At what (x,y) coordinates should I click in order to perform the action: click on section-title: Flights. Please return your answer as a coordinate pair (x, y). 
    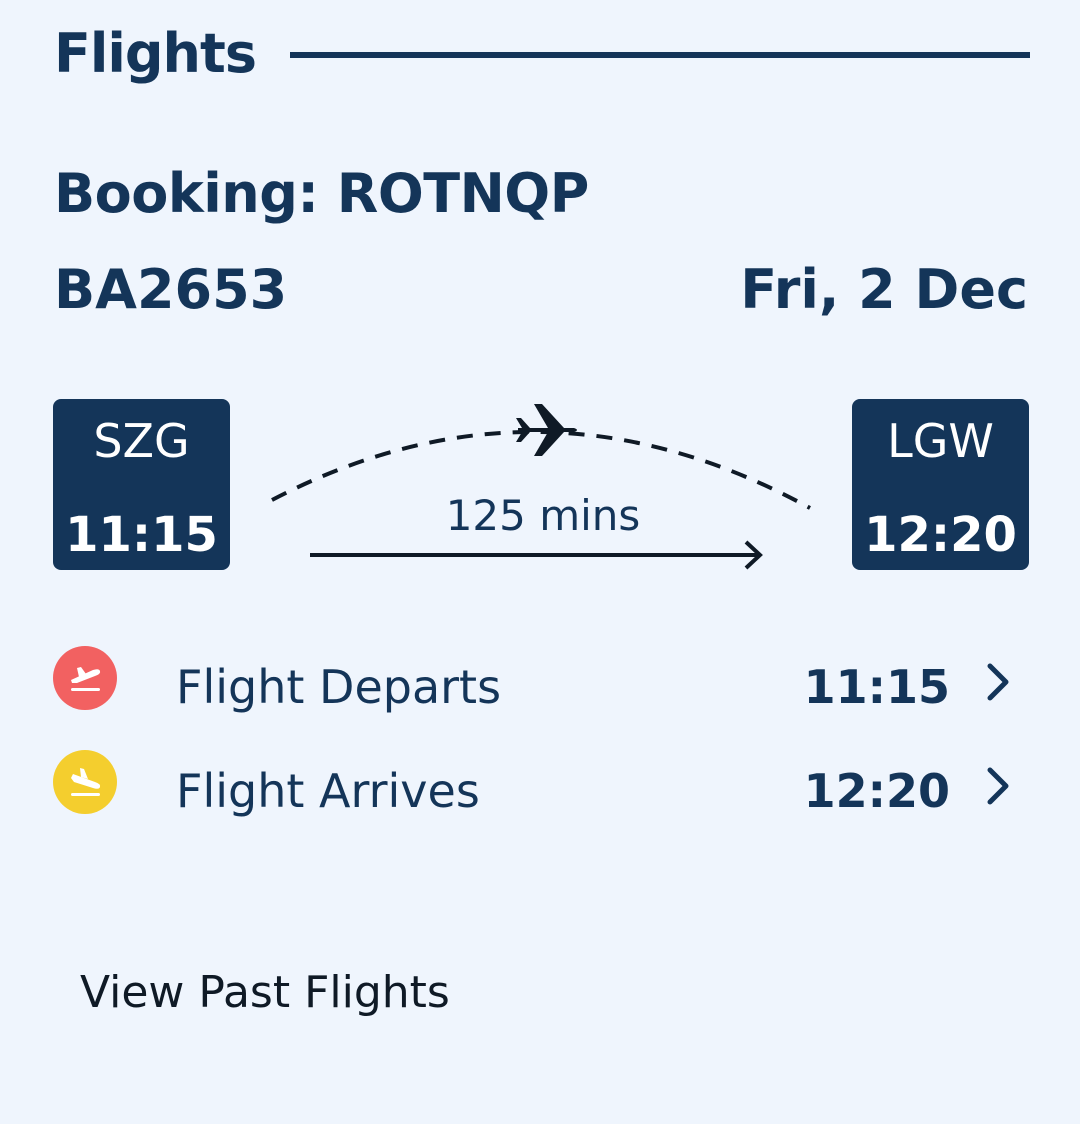
    Looking at the image, I should click on (155, 53).